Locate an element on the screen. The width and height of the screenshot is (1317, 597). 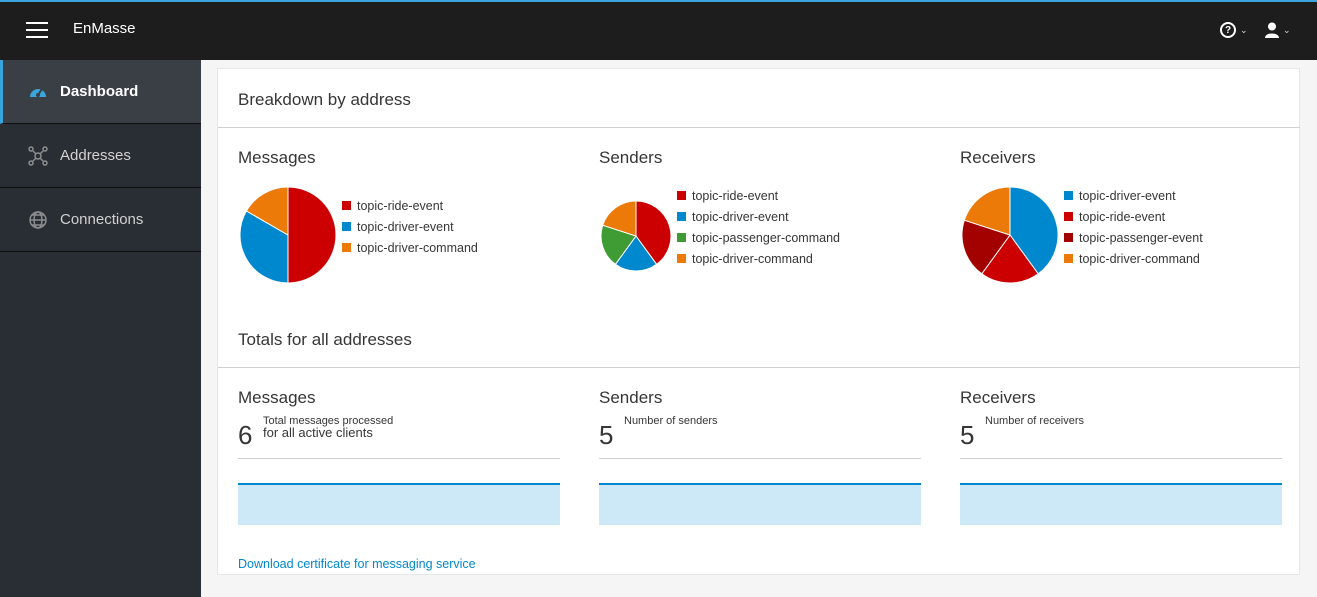
desc-line: for all active clients is located at coordinates (318, 432).